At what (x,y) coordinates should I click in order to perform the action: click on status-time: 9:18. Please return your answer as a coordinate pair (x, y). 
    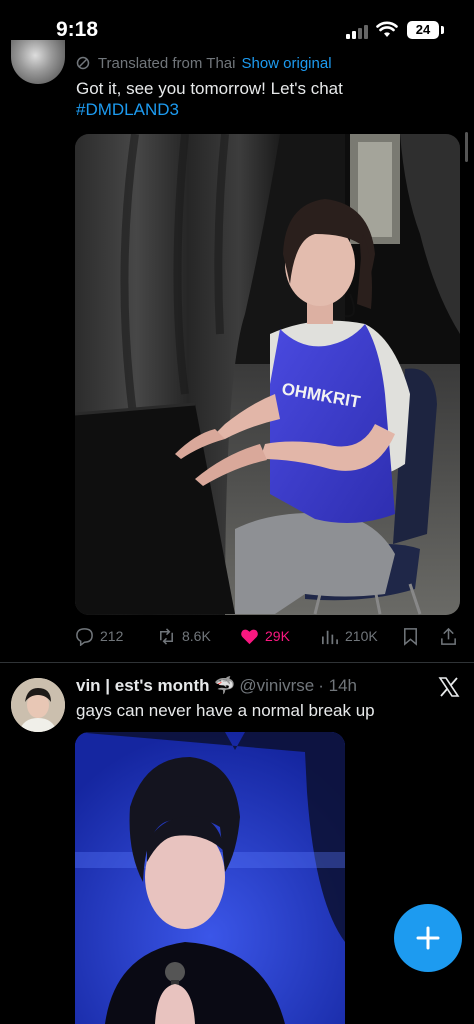
    Looking at the image, I should click on (77, 29).